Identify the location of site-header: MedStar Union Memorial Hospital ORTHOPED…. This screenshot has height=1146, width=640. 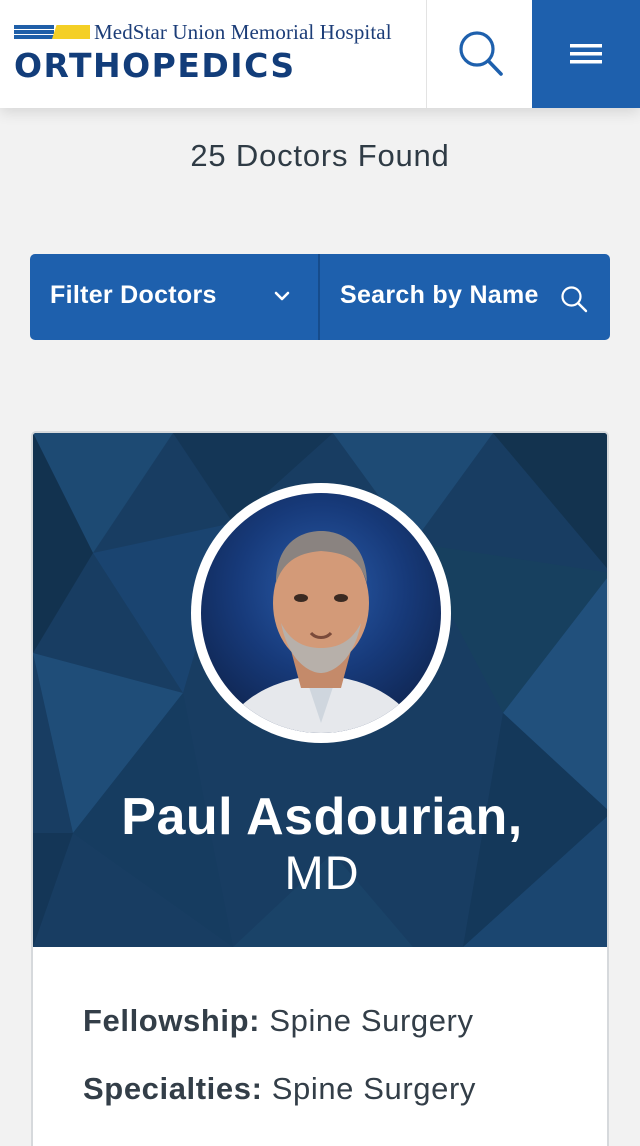
(320, 54).